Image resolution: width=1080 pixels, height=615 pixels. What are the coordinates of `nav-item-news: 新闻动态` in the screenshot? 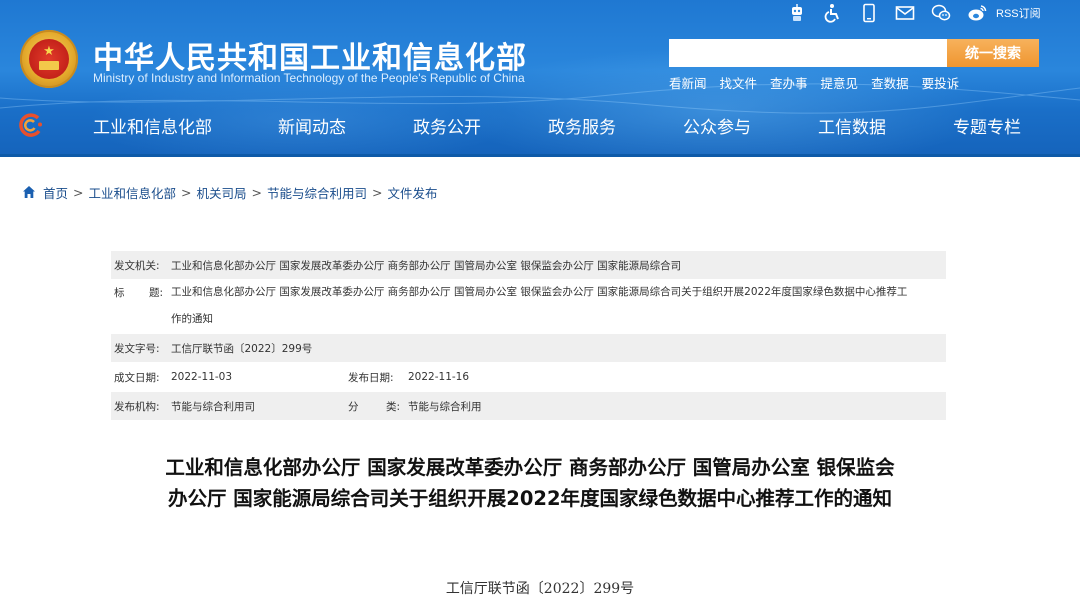 It's located at (312, 125).